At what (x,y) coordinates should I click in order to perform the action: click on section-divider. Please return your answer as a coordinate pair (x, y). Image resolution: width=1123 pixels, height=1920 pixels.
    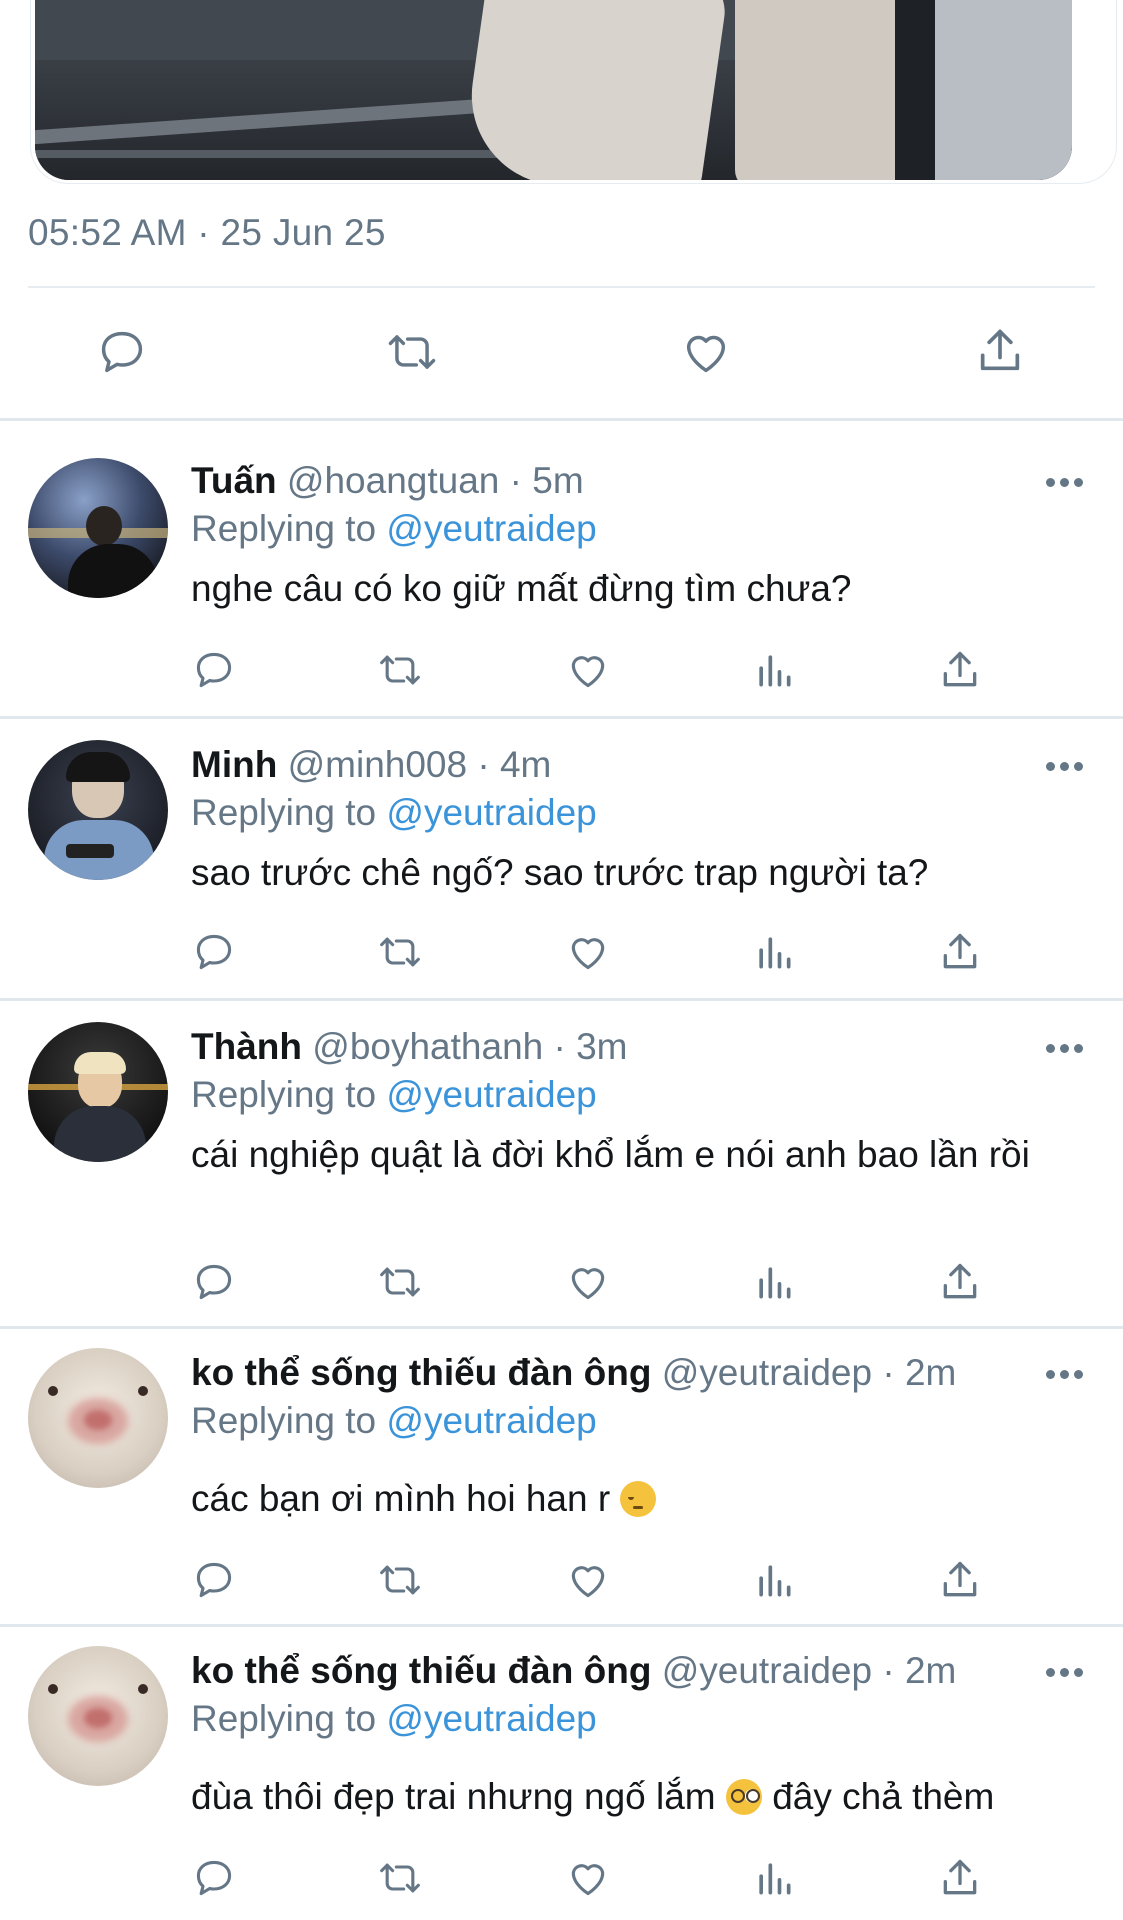
    Looking at the image, I should click on (561, 419).